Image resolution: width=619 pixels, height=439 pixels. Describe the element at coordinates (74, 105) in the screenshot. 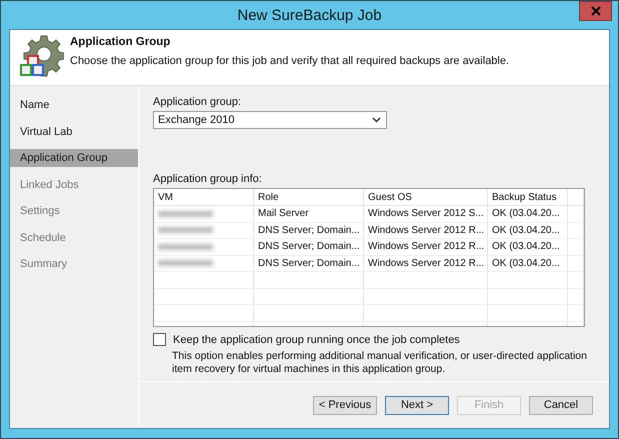

I see `sidebar-item: Name` at that location.